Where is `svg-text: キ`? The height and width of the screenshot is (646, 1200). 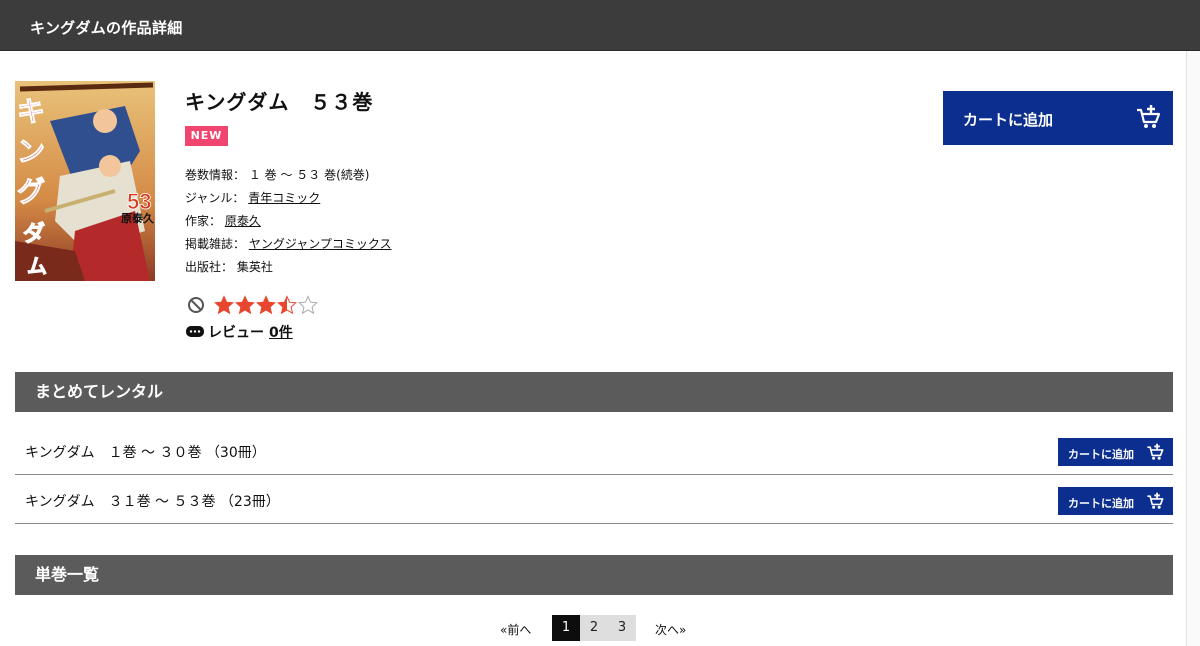 svg-text: キ is located at coordinates (31, 111).